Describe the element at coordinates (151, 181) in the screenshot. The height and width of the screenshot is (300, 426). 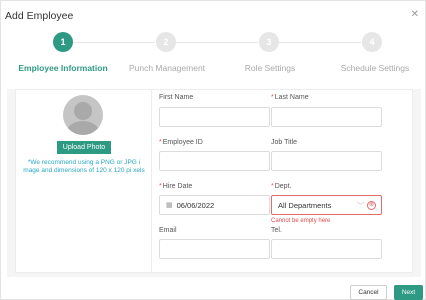
I see `panel-divider` at that location.